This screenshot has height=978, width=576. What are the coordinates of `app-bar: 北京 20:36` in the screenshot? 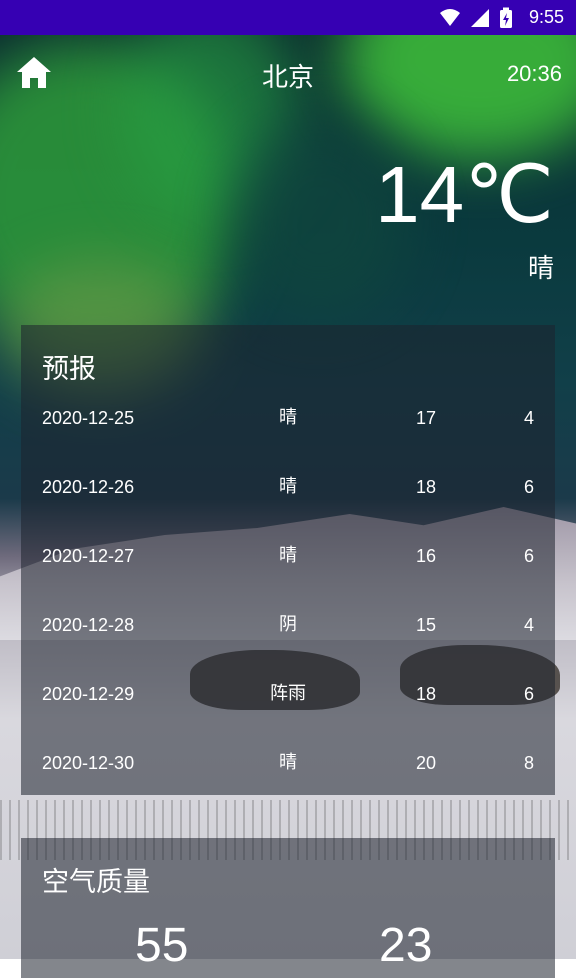 It's located at (288, 75).